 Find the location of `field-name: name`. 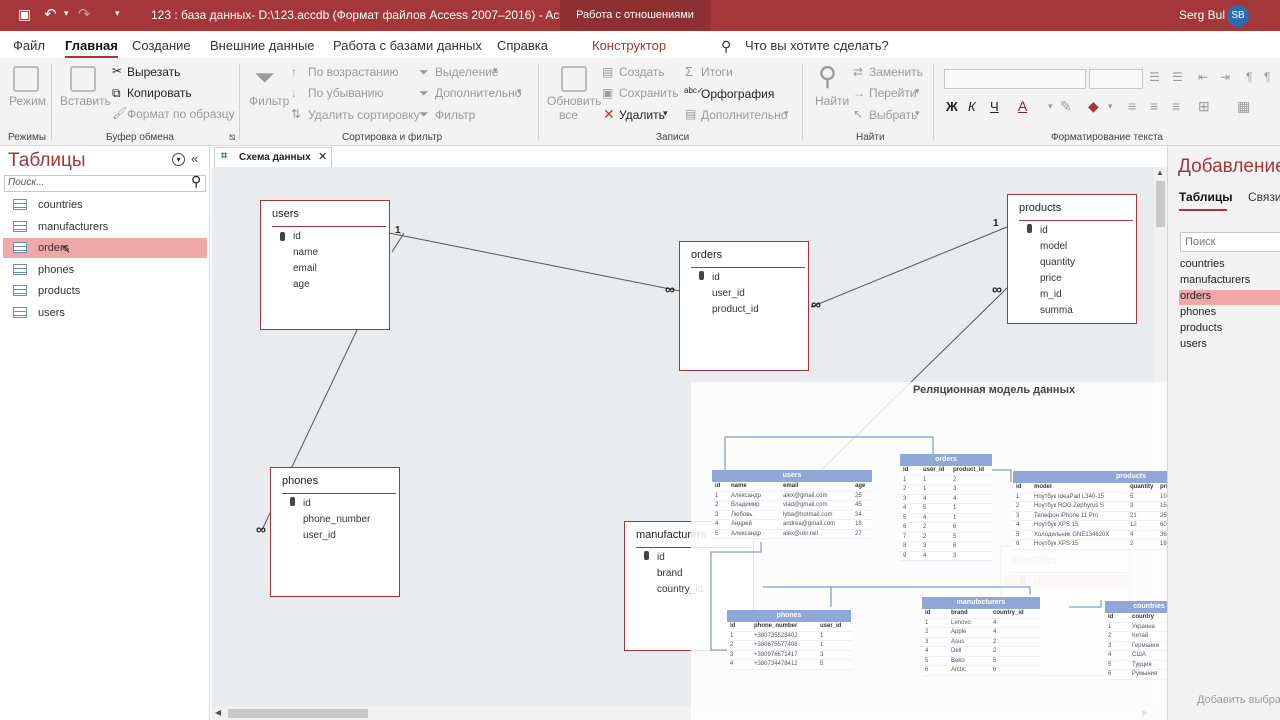

field-name: name is located at coordinates (305, 252).